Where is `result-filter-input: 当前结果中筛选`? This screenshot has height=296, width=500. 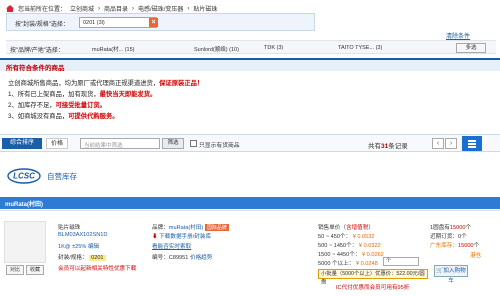 result-filter-input: 当前结果中筛选 is located at coordinates (120, 143).